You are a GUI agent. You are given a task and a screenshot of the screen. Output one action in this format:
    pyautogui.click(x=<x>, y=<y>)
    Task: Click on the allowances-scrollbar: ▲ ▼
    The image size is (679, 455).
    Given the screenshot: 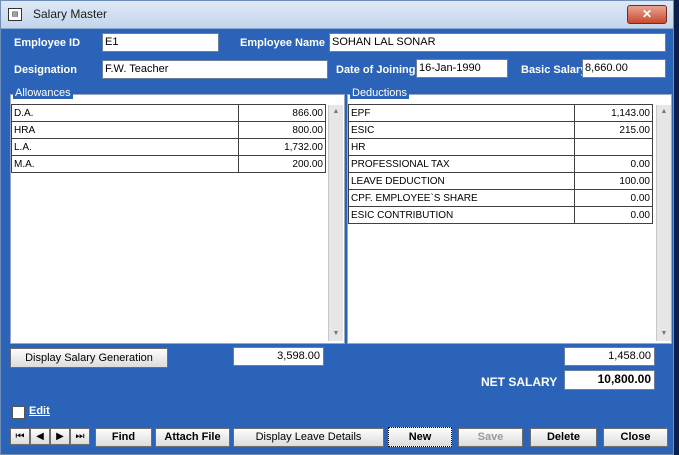 What is the action you would take?
    pyautogui.click(x=335, y=223)
    